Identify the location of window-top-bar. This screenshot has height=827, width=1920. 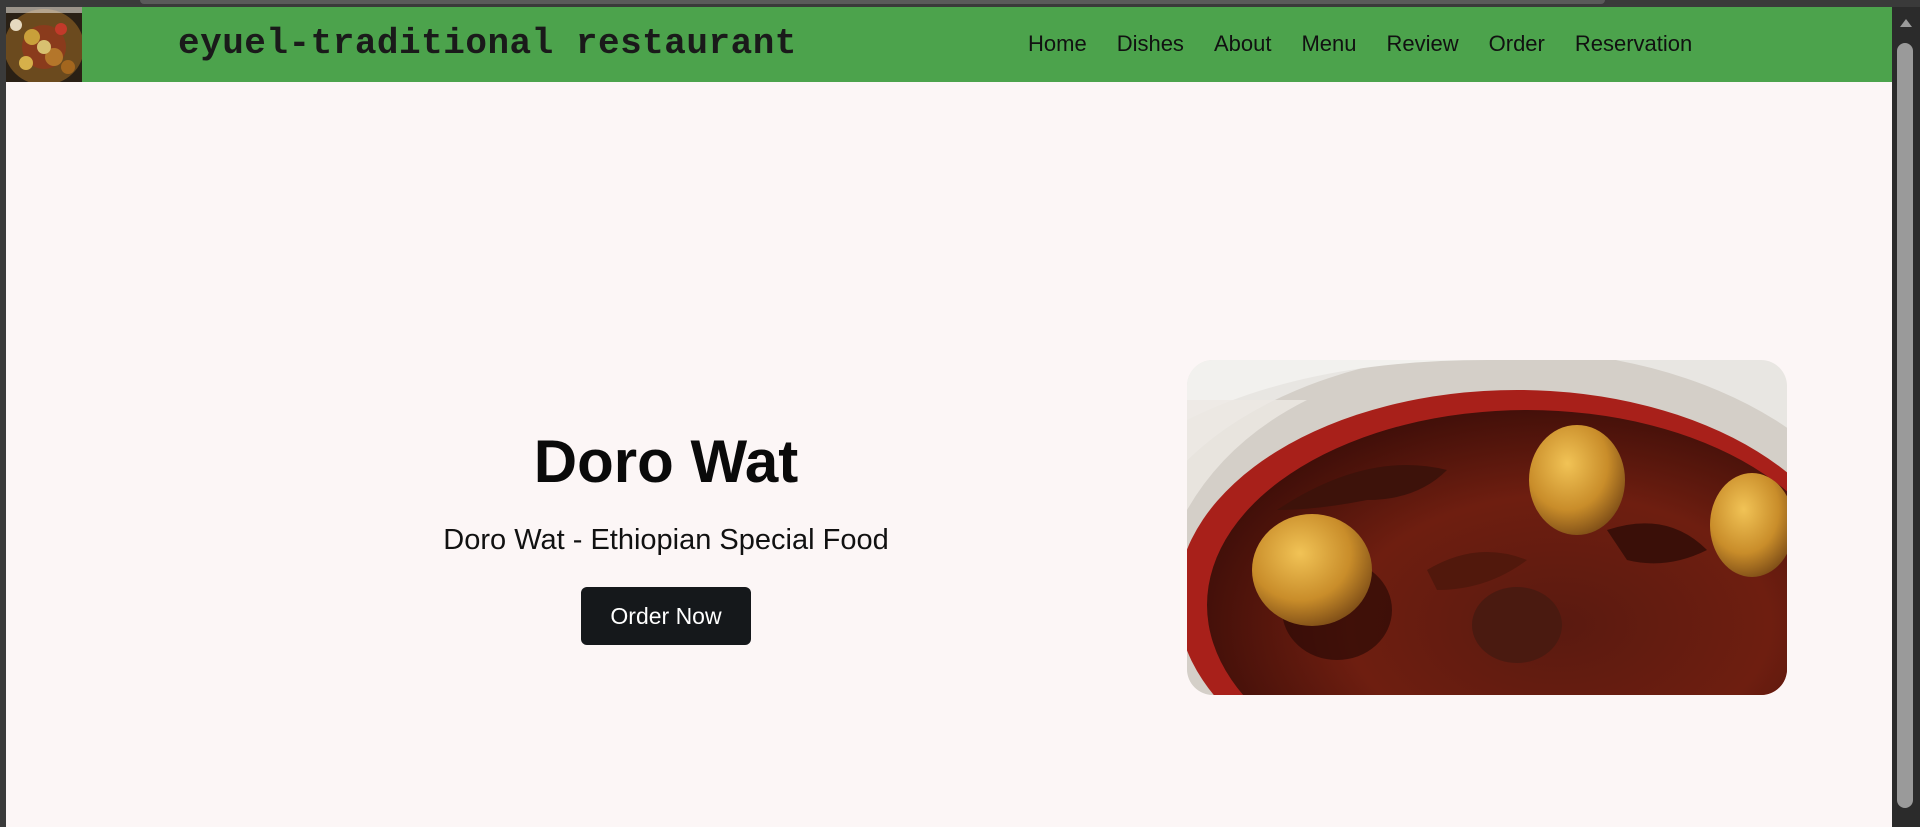
(960, 3).